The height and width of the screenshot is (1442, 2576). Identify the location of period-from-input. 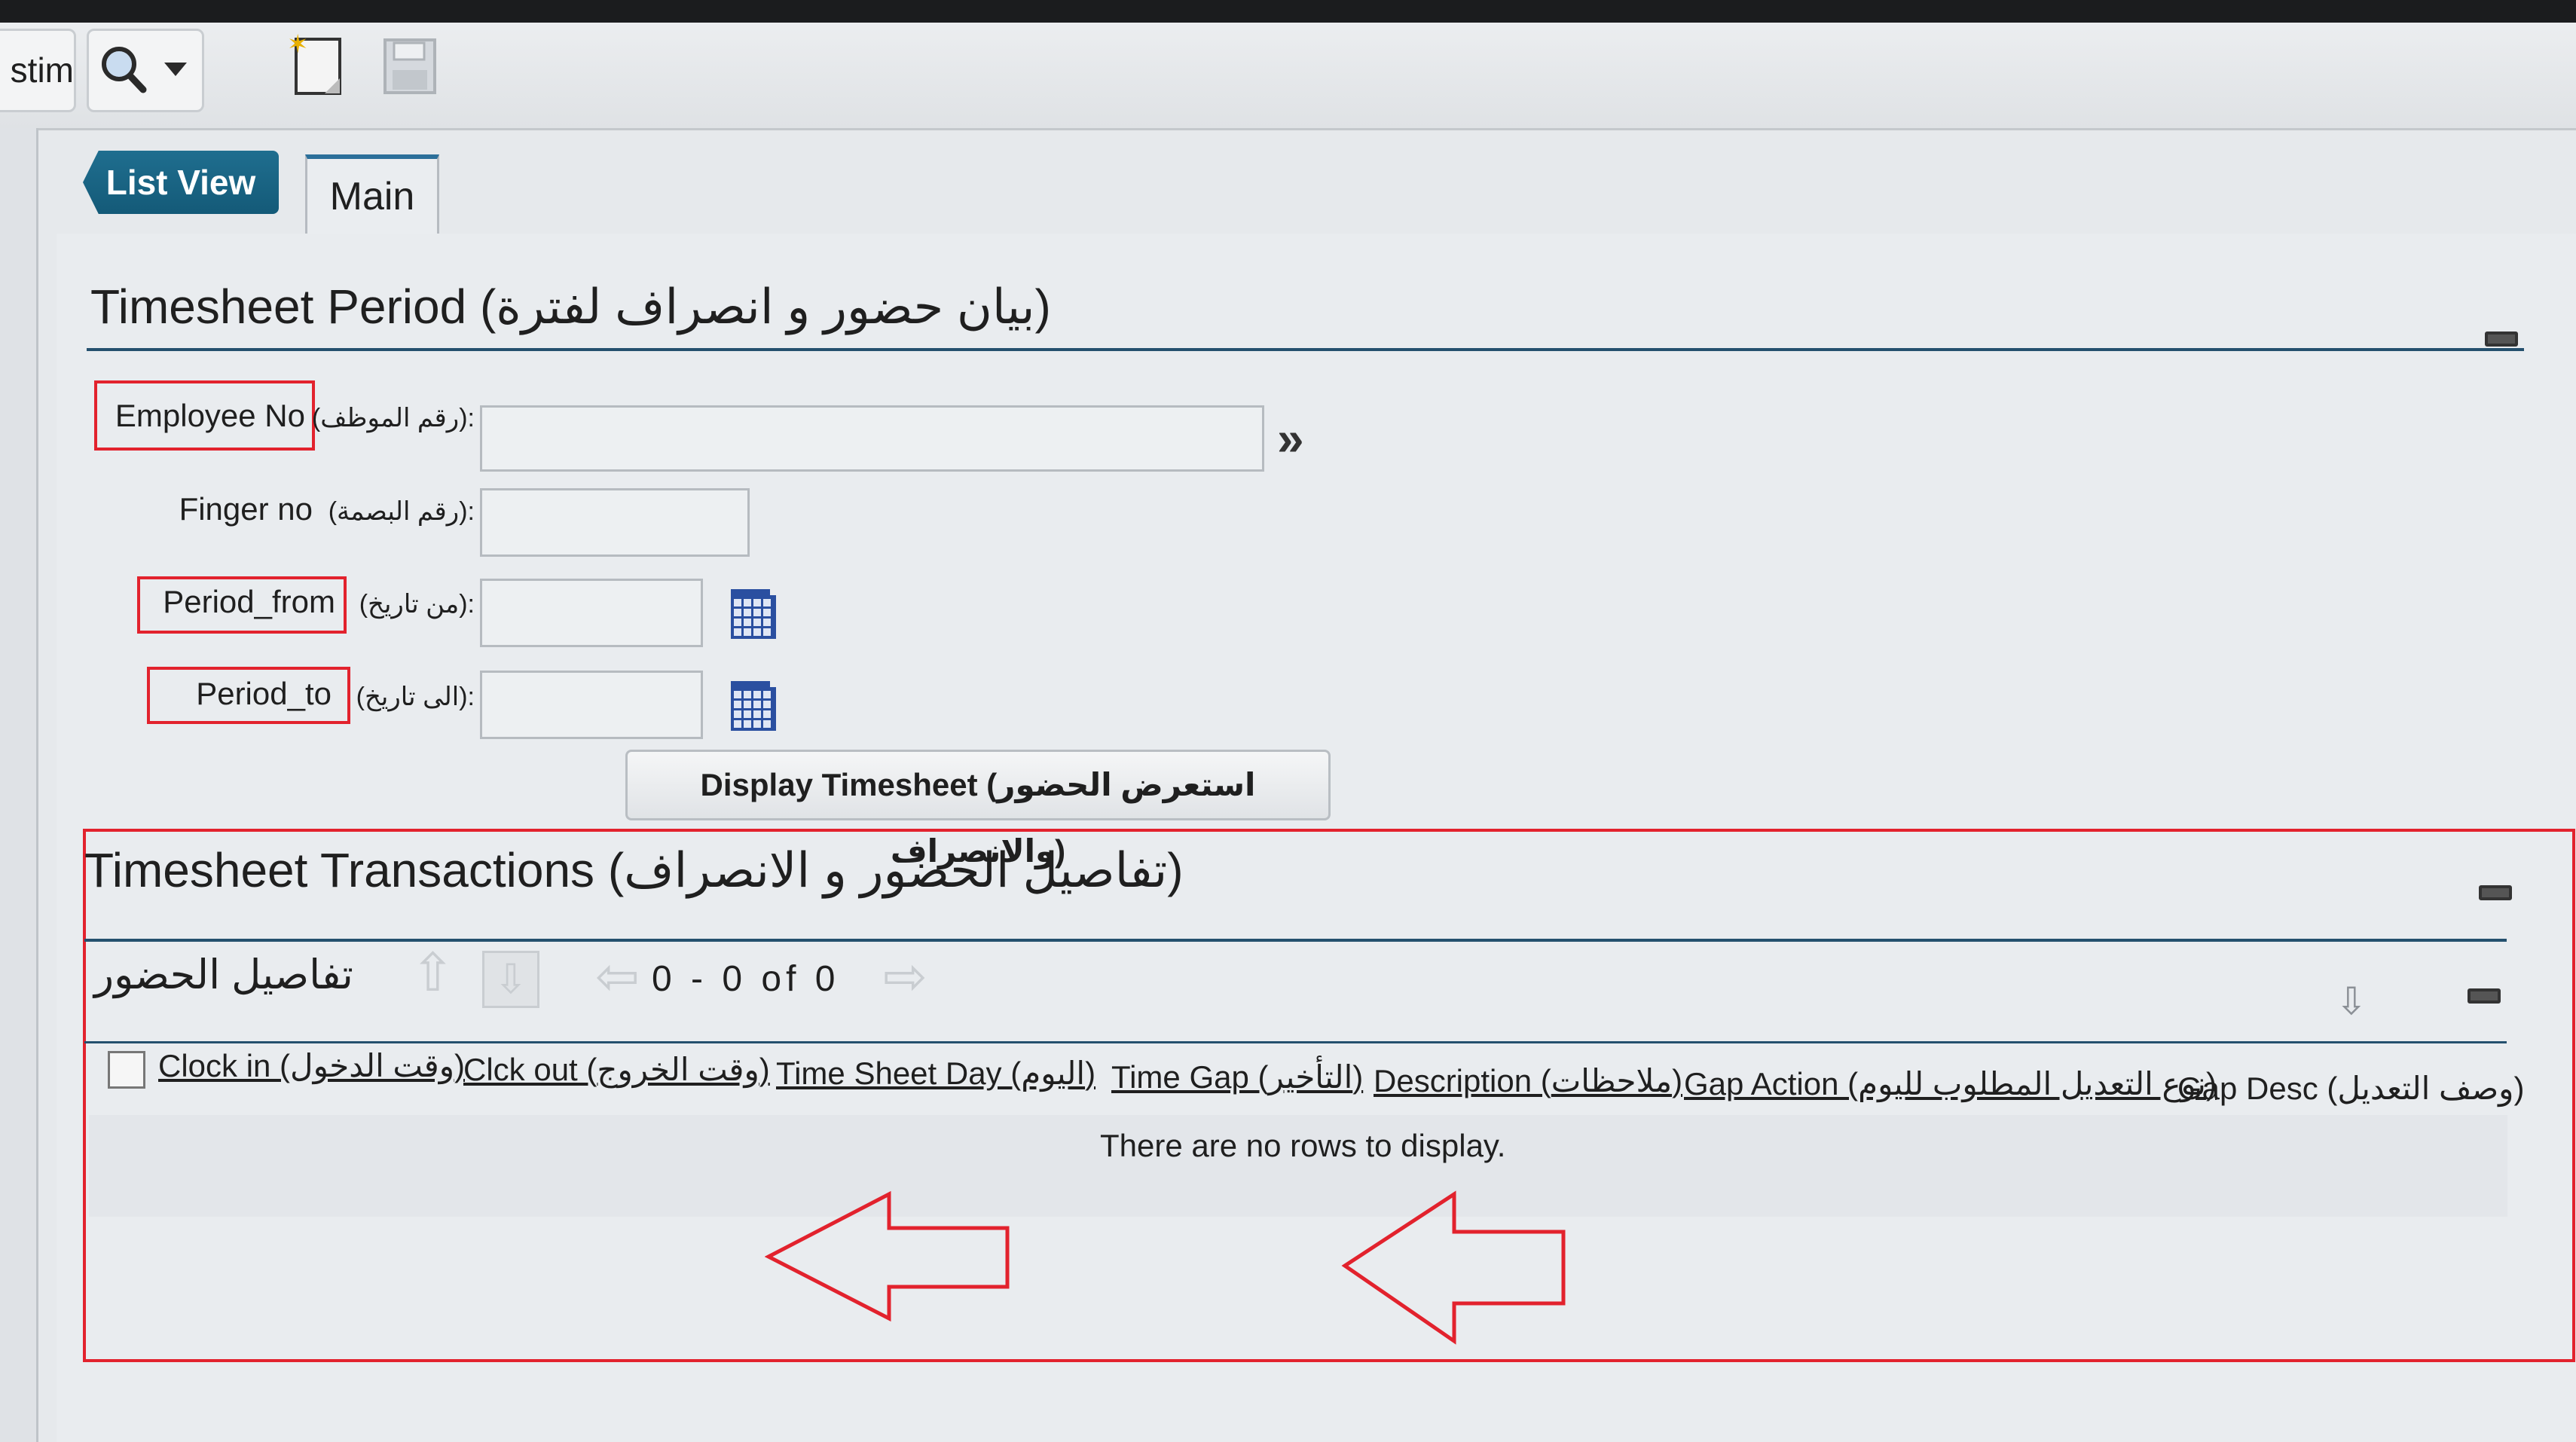
(591, 613).